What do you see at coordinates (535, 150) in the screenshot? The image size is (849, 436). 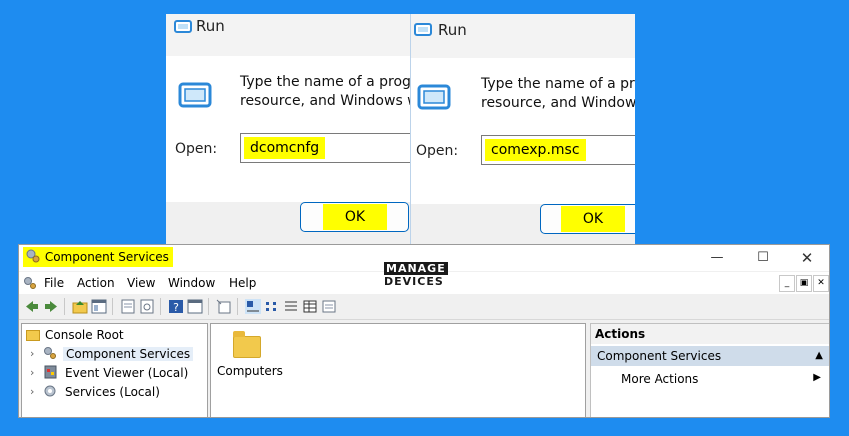 I see `open-input-value: comexp.msc` at bounding box center [535, 150].